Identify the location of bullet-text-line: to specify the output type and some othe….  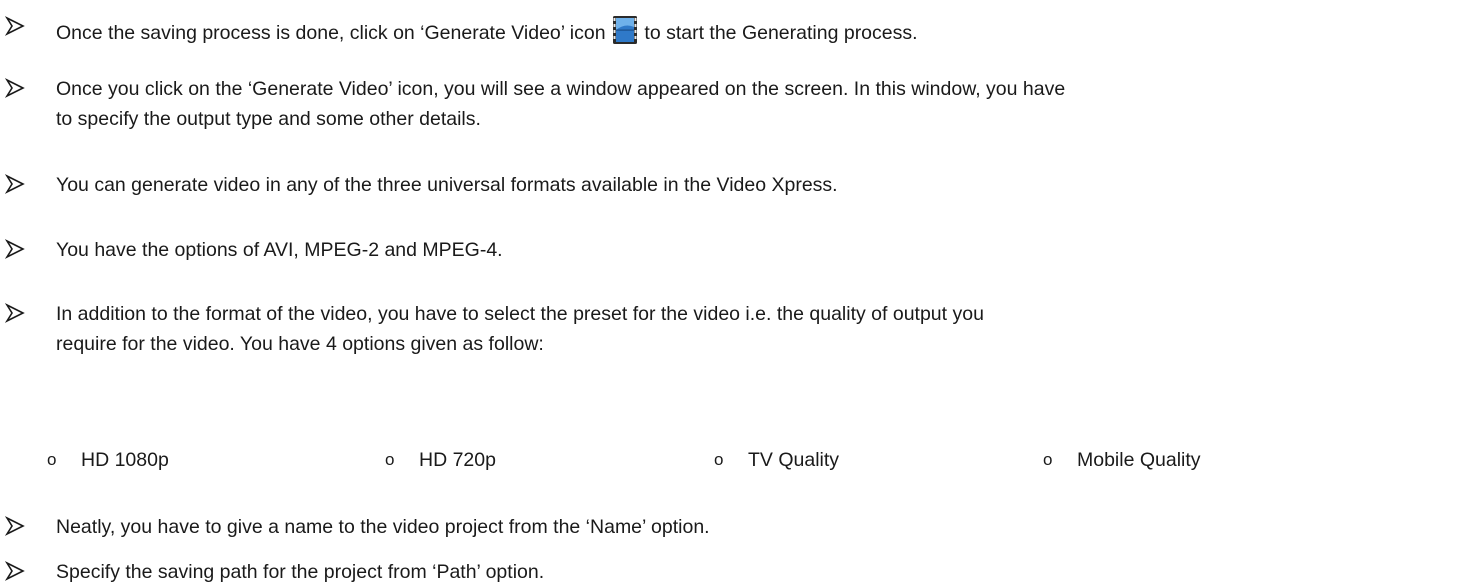
(268, 119).